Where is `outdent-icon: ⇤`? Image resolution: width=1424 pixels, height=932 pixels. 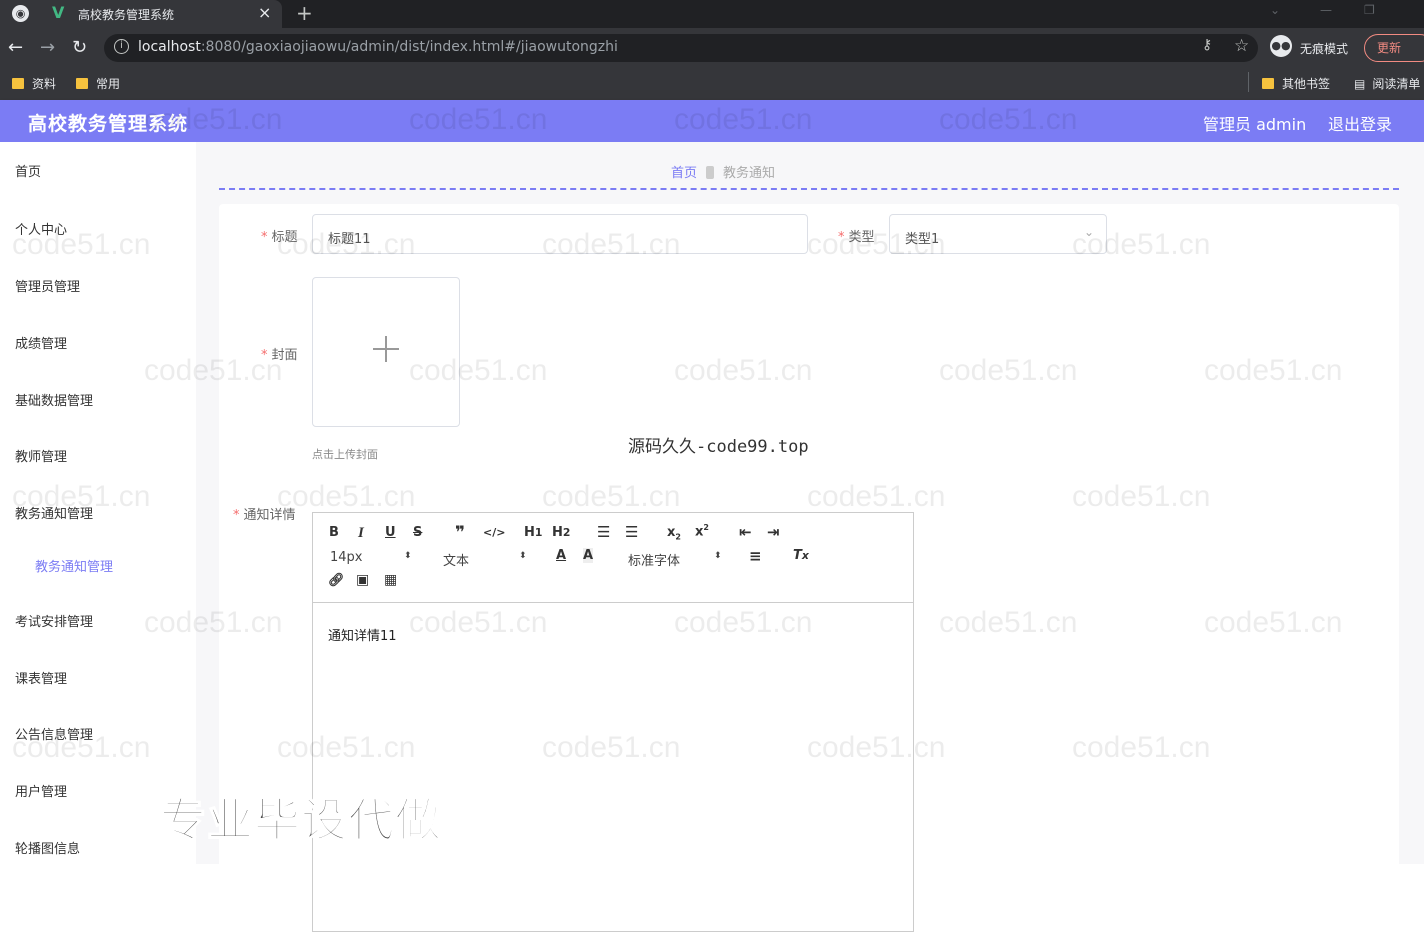
outdent-icon: ⇤ is located at coordinates (745, 532).